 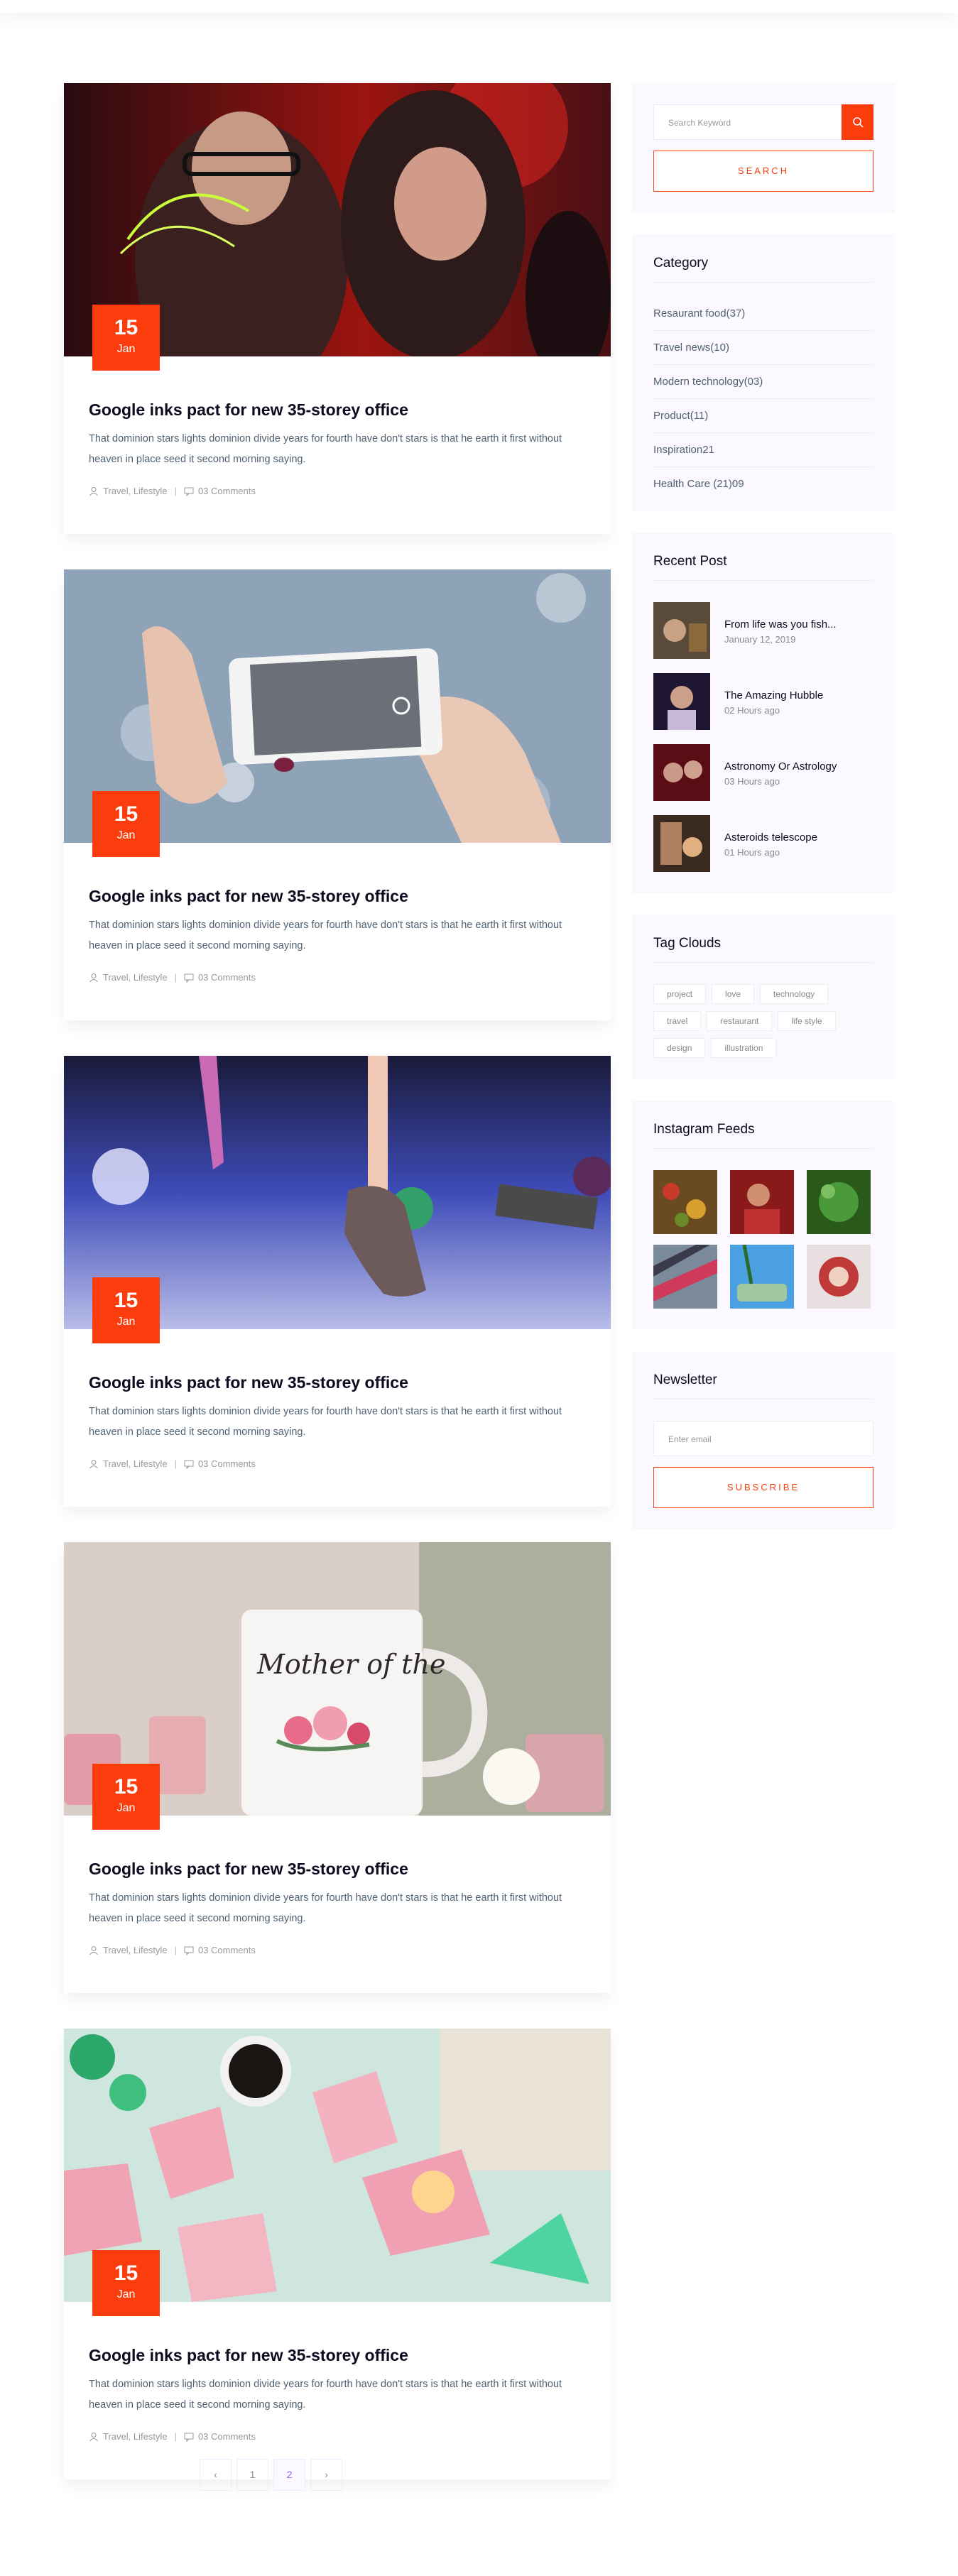 I want to click on recent-post-date: 01 Hours ago, so click(x=752, y=852).